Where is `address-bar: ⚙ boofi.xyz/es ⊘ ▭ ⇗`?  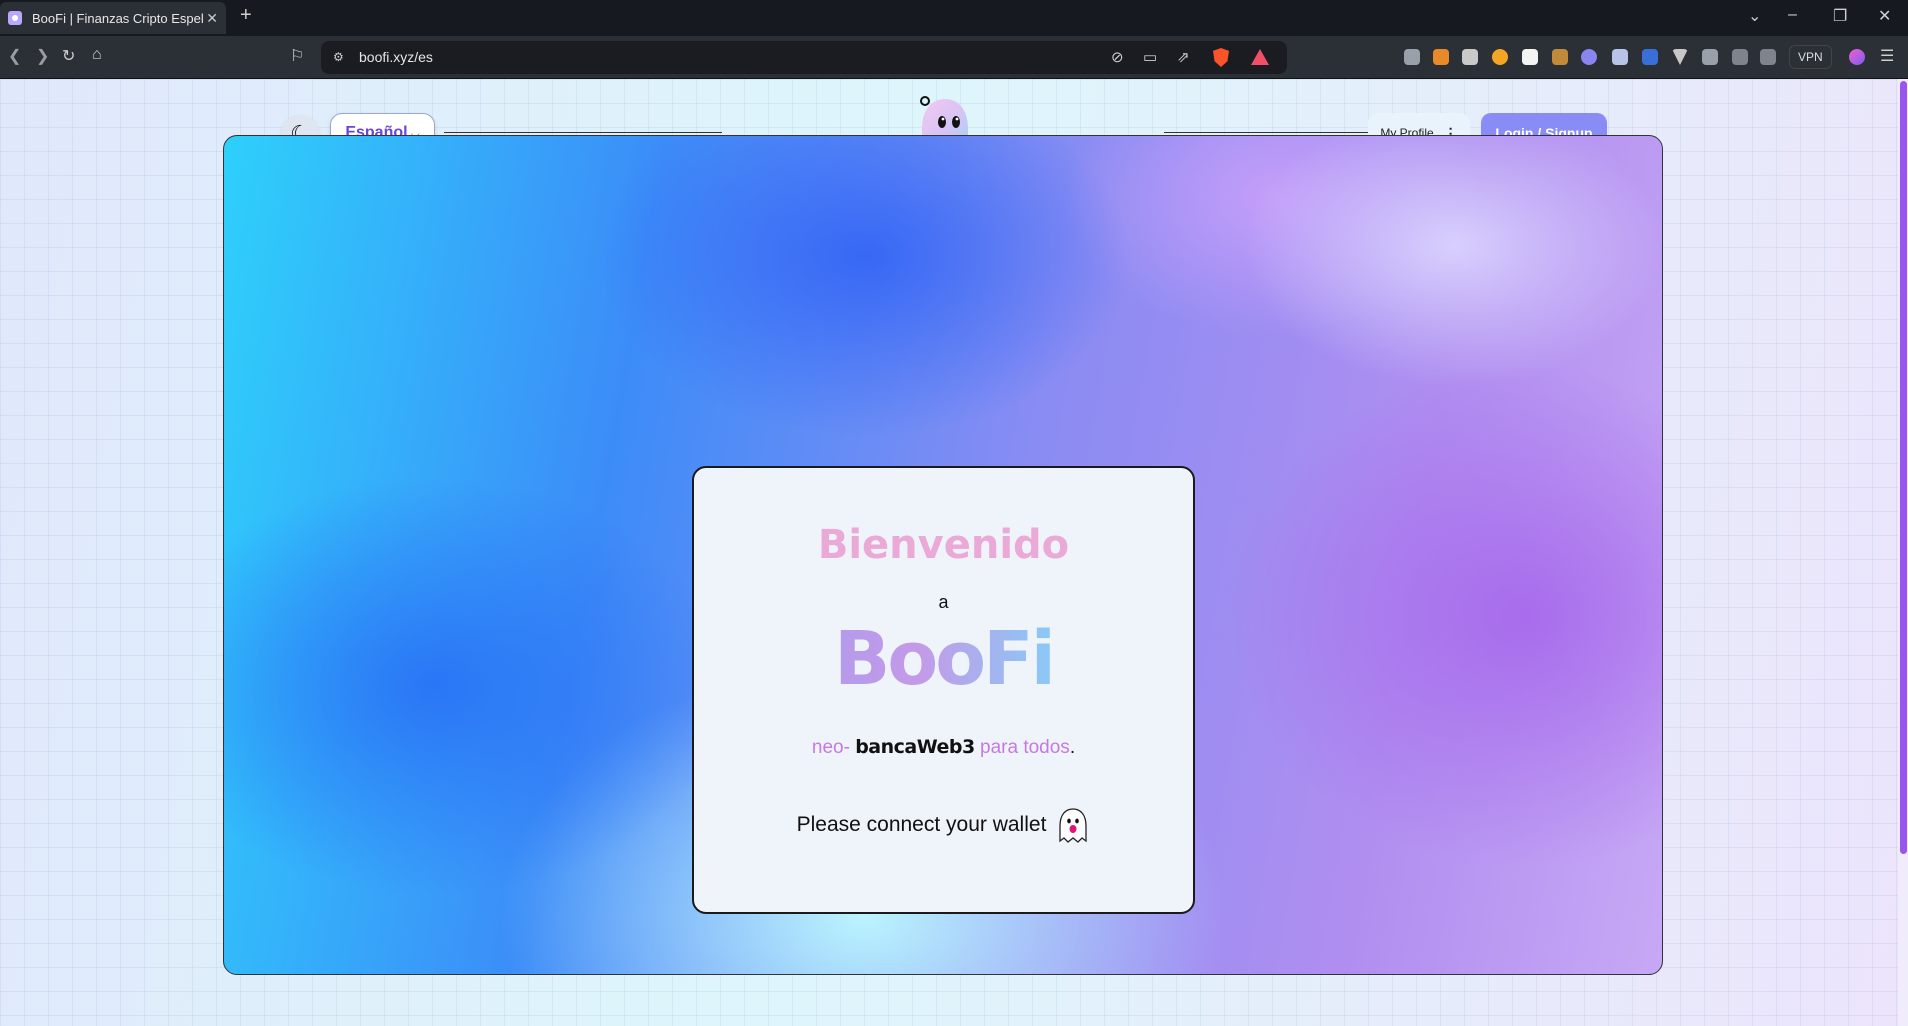
address-bar: ⚙ boofi.xyz/es ⊘ ▭ ⇗ is located at coordinates (804, 57).